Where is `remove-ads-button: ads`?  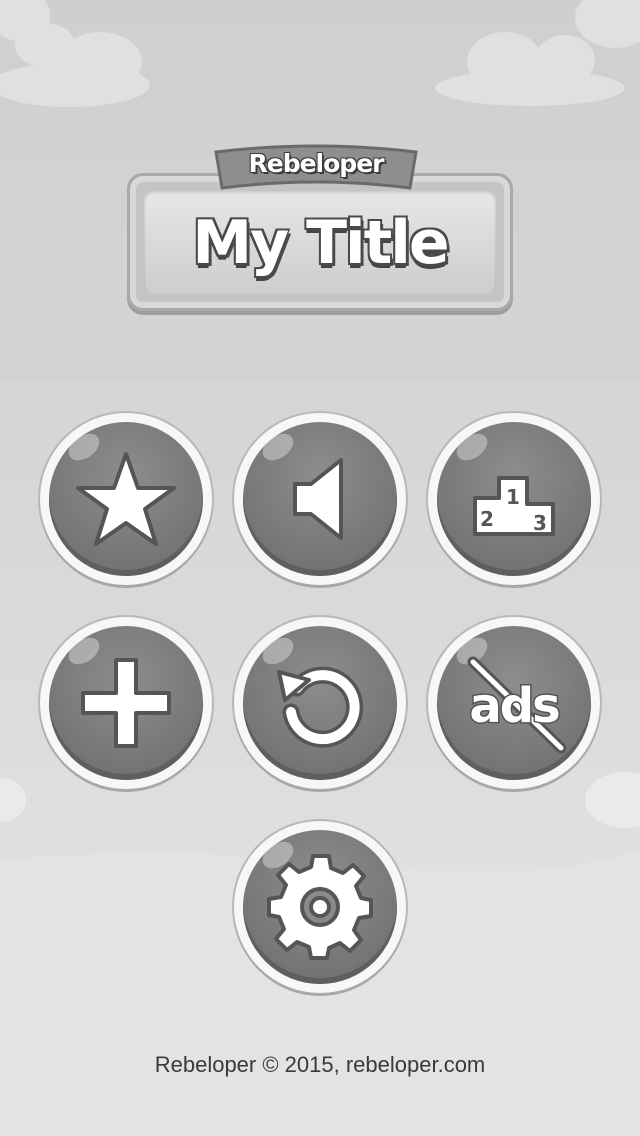 remove-ads-button: ads is located at coordinates (514, 703).